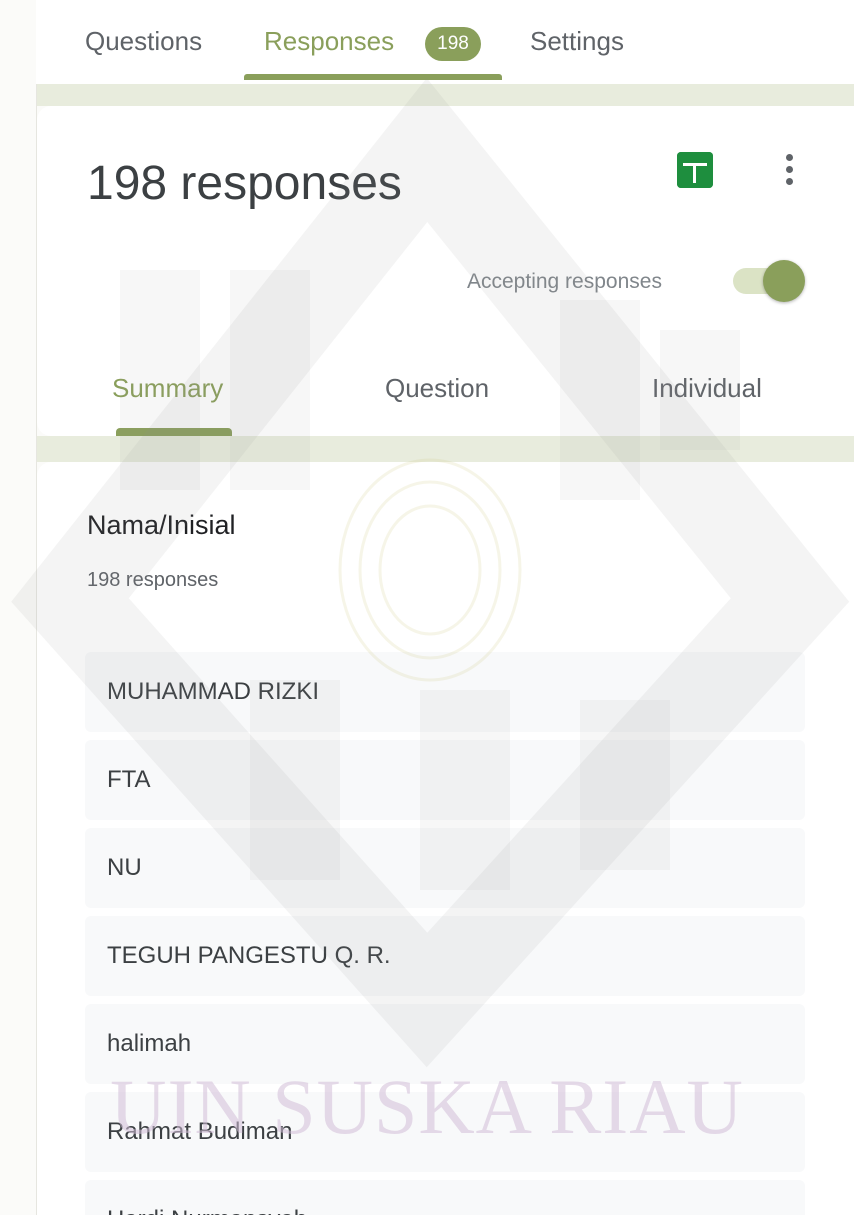 This screenshot has height=1215, width=854. I want to click on list-item: Hardi Nurmansyah, so click(445, 1197).